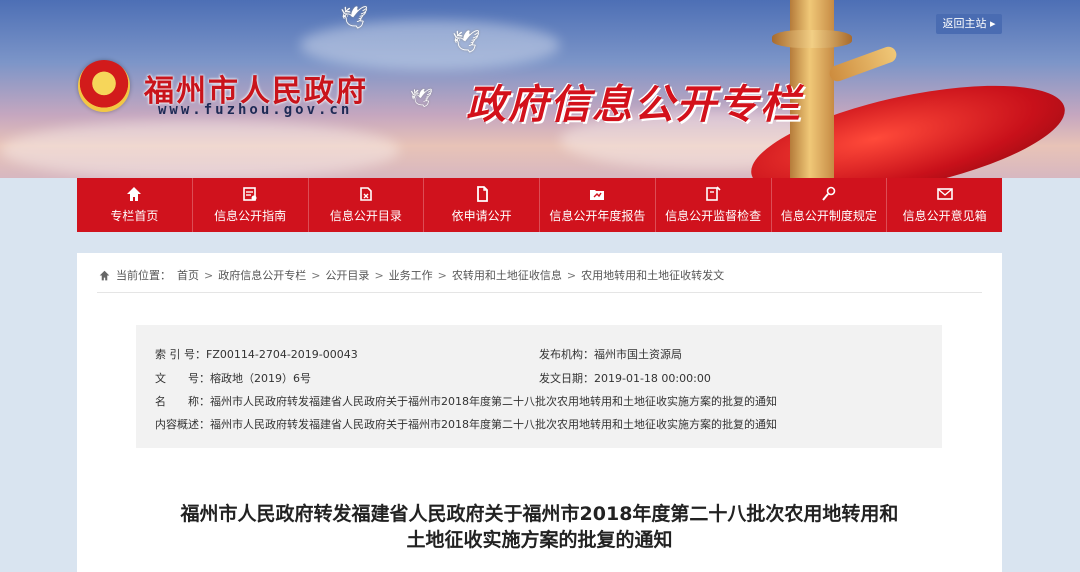 This screenshot has height=572, width=1080. Describe the element at coordinates (507, 275) in the screenshot. I see `breadcrumb-item-land-info: 农转用和土地征收信息` at that location.